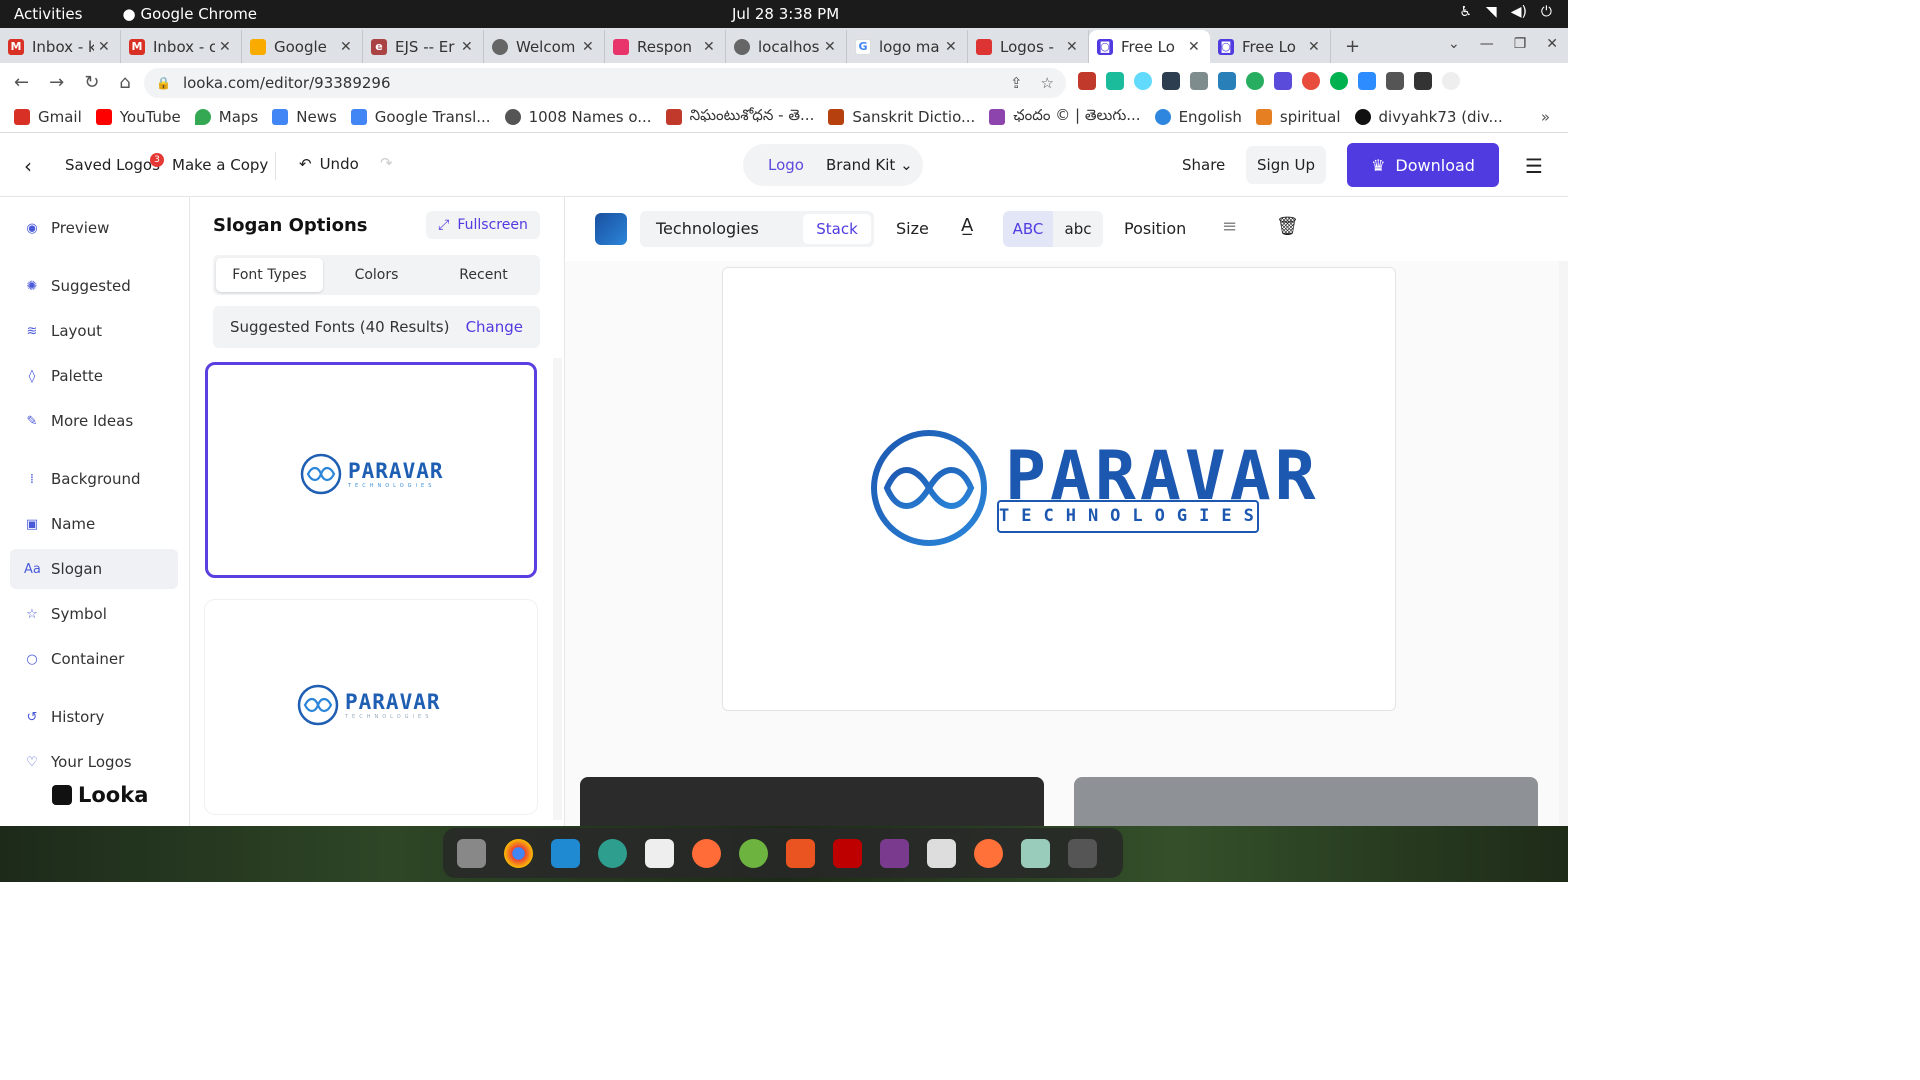 This screenshot has width=1920, height=1080. I want to click on looka-logo: Looka, so click(100, 795).